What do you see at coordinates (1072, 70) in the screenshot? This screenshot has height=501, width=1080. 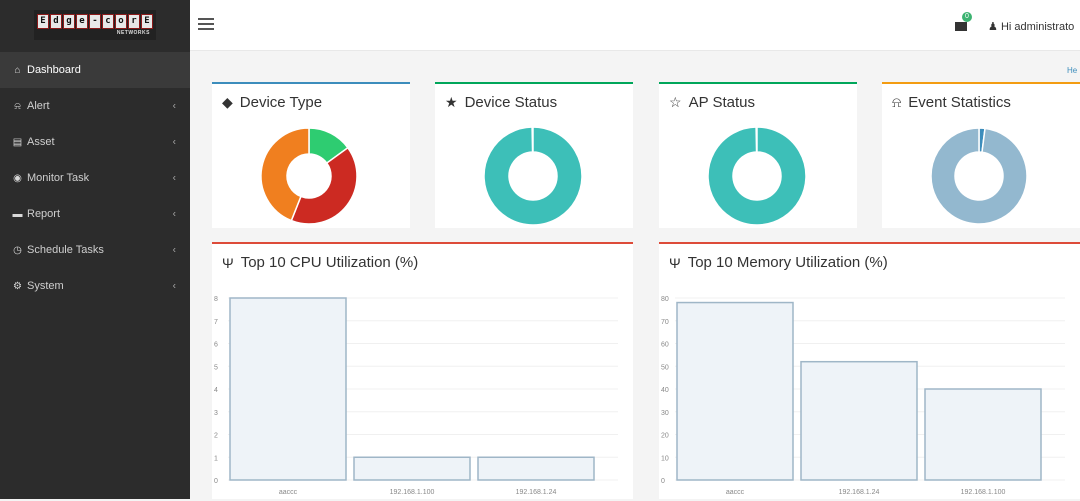 I see `help-link: He` at bounding box center [1072, 70].